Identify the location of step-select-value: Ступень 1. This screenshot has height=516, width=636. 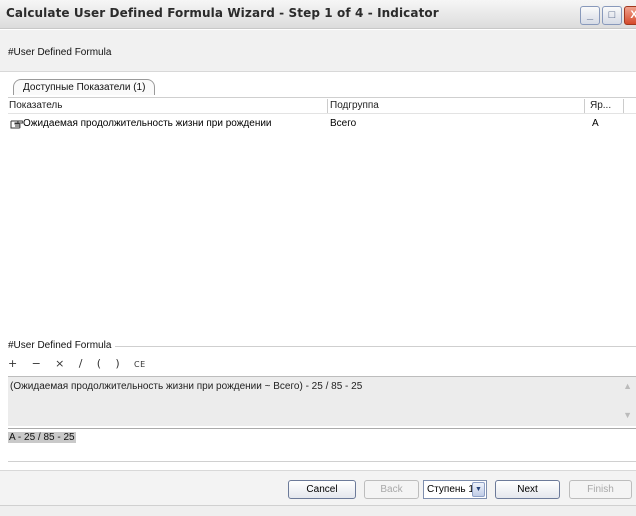
(450, 489).